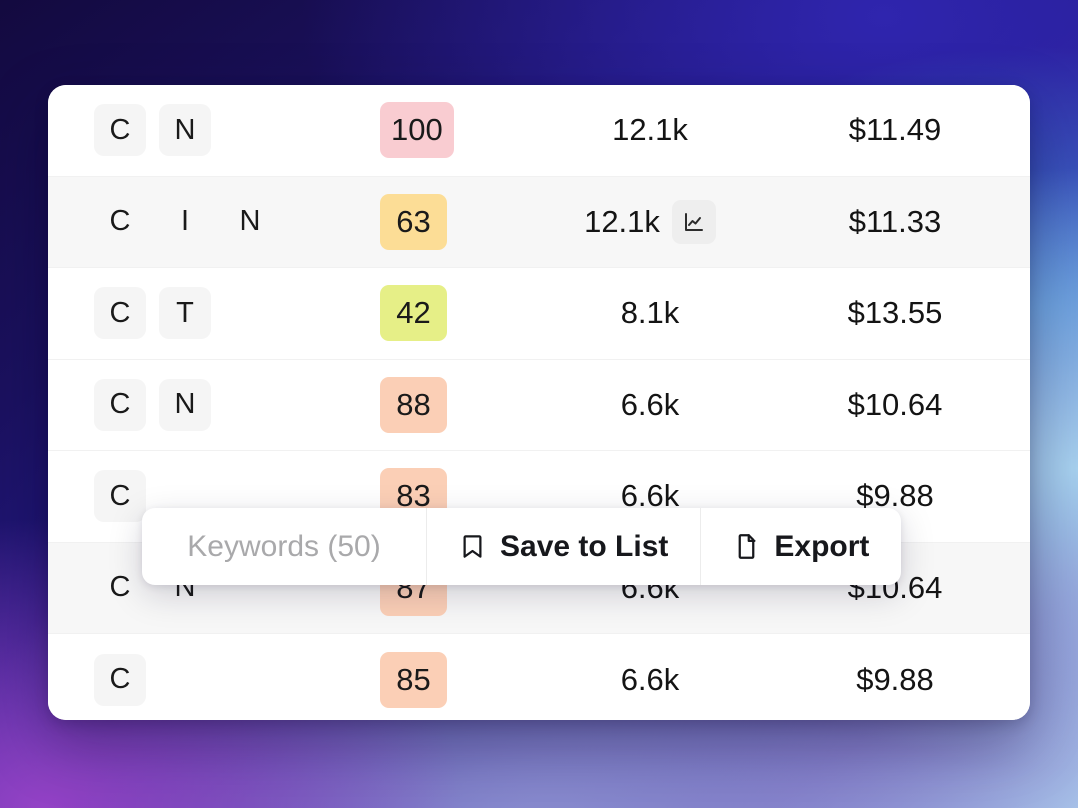 This screenshot has height=808, width=1078. I want to click on volume-value: 8.1k, so click(650, 313).